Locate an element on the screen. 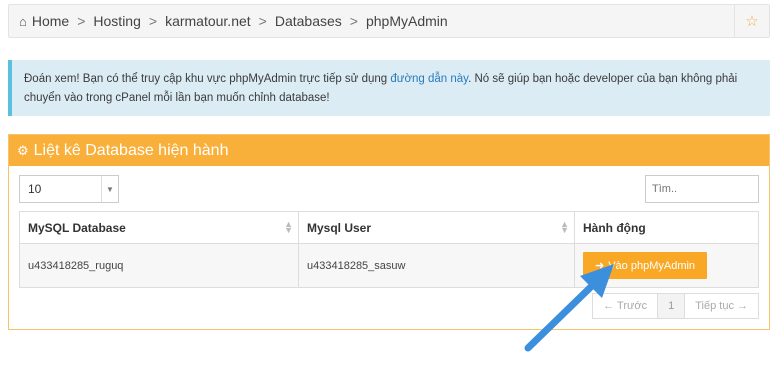 This screenshot has width=780, height=367. column-header-database: MySQL Database ▲ ▼ is located at coordinates (159, 227).